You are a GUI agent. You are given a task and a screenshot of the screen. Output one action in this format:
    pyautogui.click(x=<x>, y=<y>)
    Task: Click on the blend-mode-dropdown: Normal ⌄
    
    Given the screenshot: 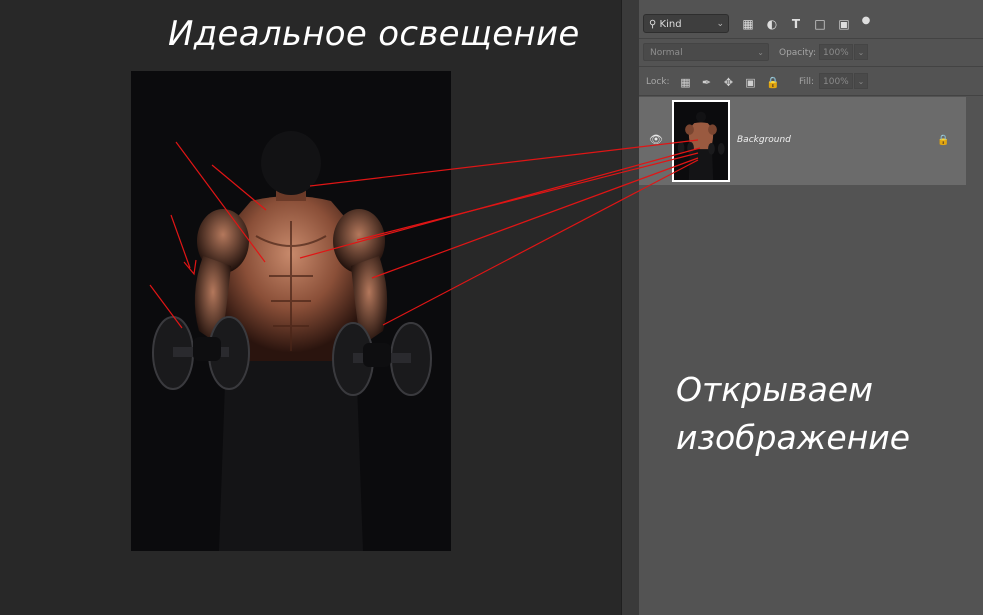 What is the action you would take?
    pyautogui.click(x=706, y=52)
    